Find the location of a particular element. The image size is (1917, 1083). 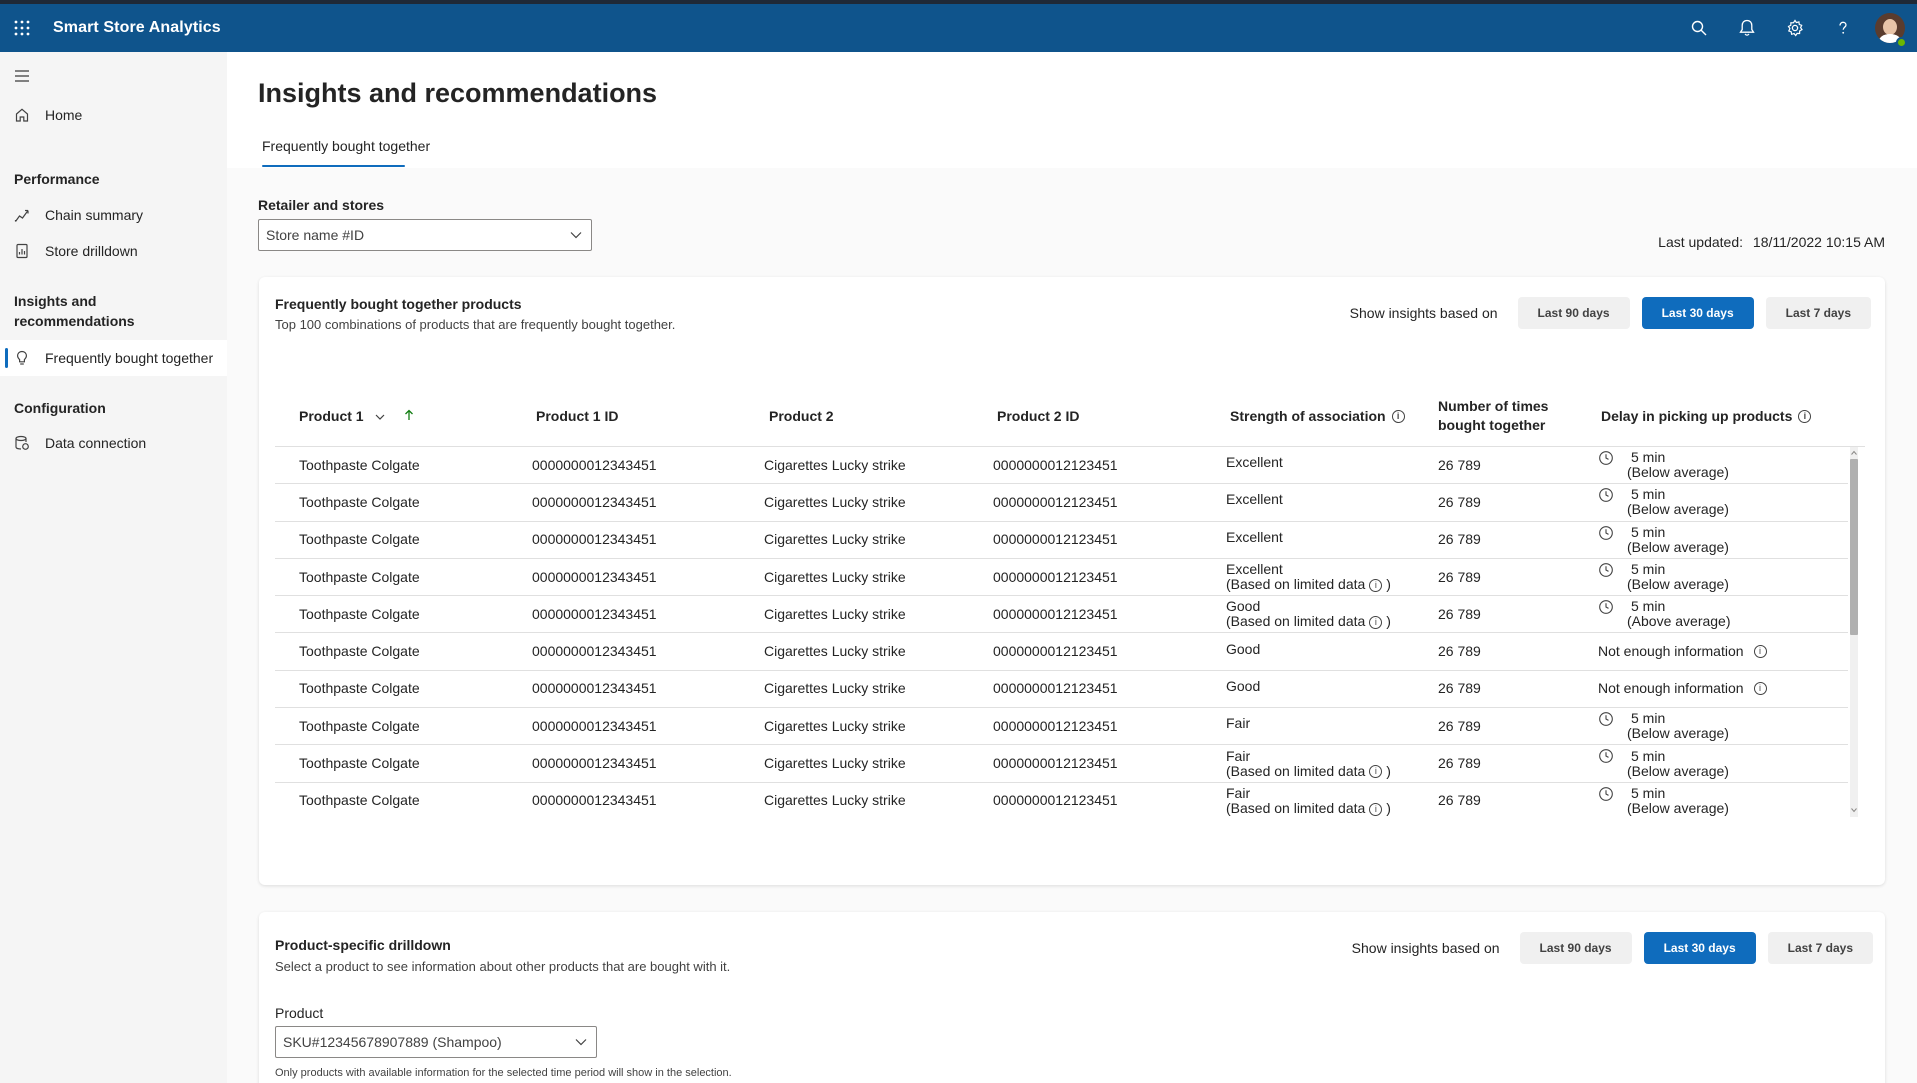

tab-frequently-bought-together: Frequently bought together is located at coordinates (346, 150).